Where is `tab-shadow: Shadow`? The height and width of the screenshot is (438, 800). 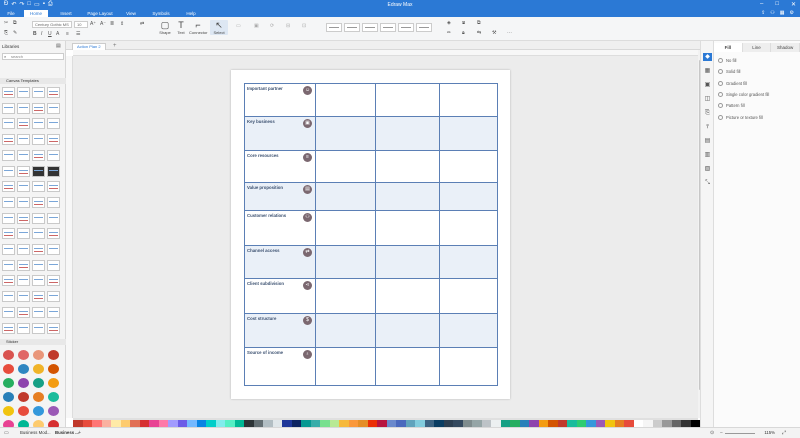 tab-shadow: Shadow is located at coordinates (785, 47).